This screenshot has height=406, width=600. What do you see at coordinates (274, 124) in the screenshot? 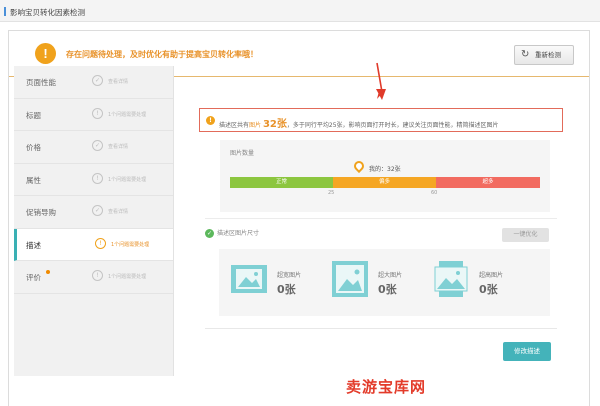
I see `image-count-value: 32张` at bounding box center [274, 124].